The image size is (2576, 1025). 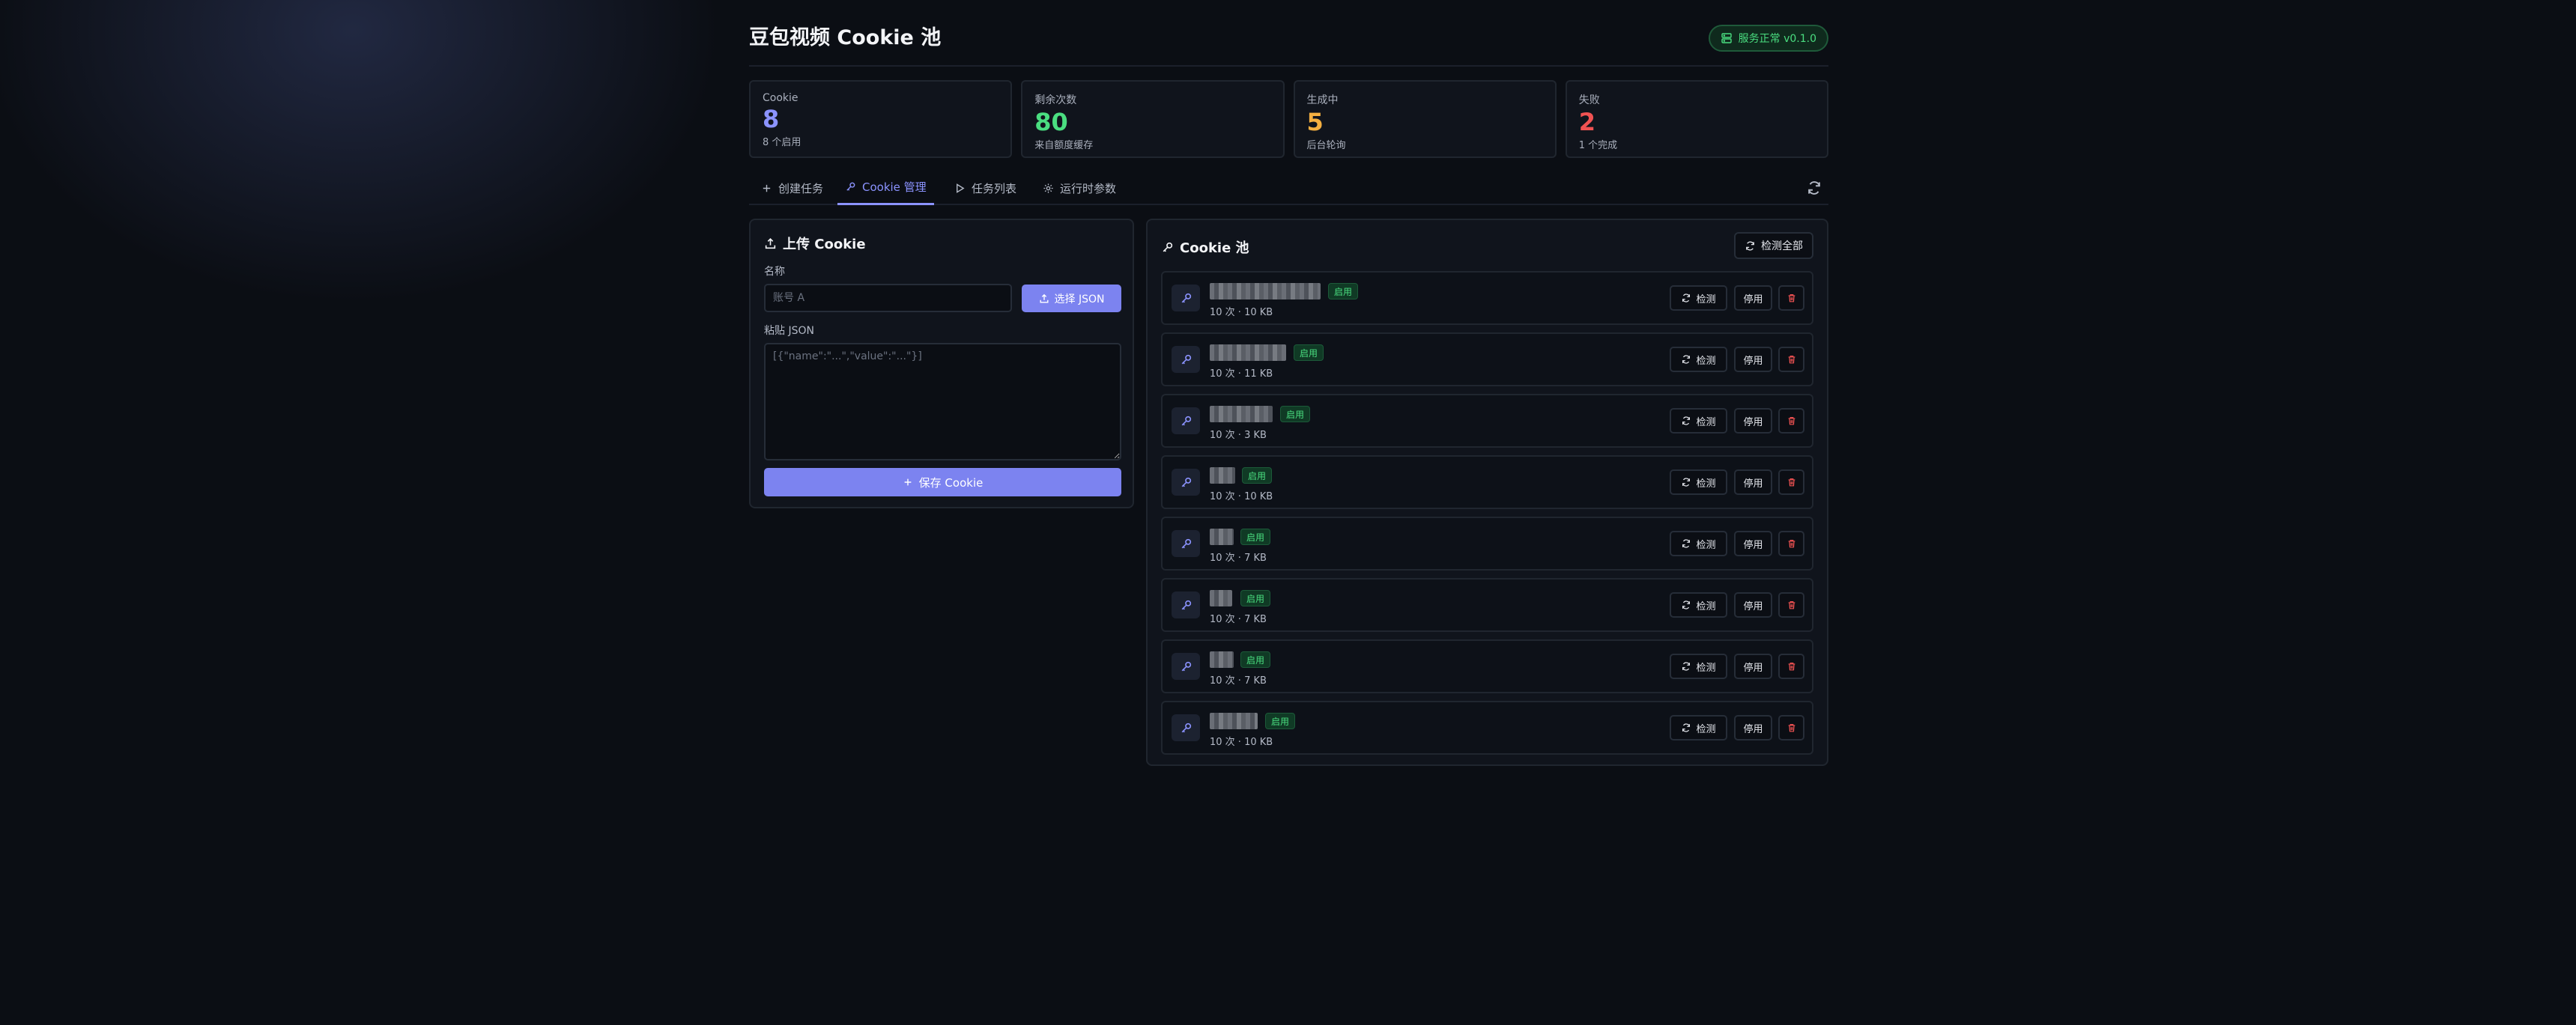 What do you see at coordinates (815, 244) in the screenshot?
I see `upload-panel-title: 上传 Cookie` at bounding box center [815, 244].